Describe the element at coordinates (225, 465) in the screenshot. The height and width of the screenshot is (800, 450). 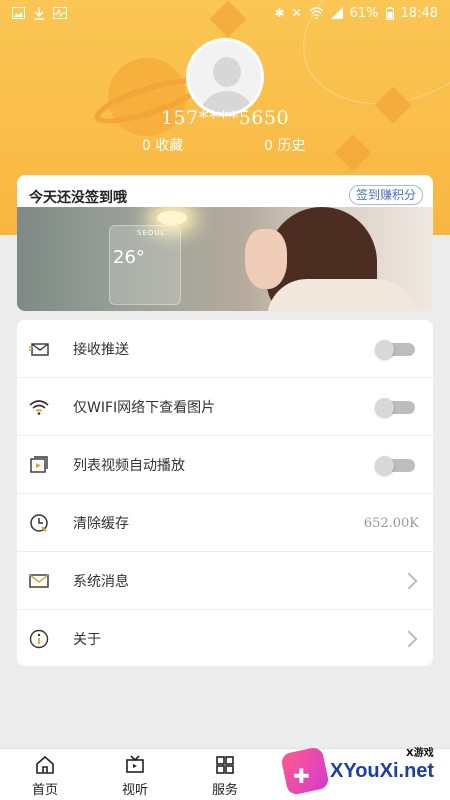
I see `setting-row-autoplay: 列表视频自动播放` at that location.